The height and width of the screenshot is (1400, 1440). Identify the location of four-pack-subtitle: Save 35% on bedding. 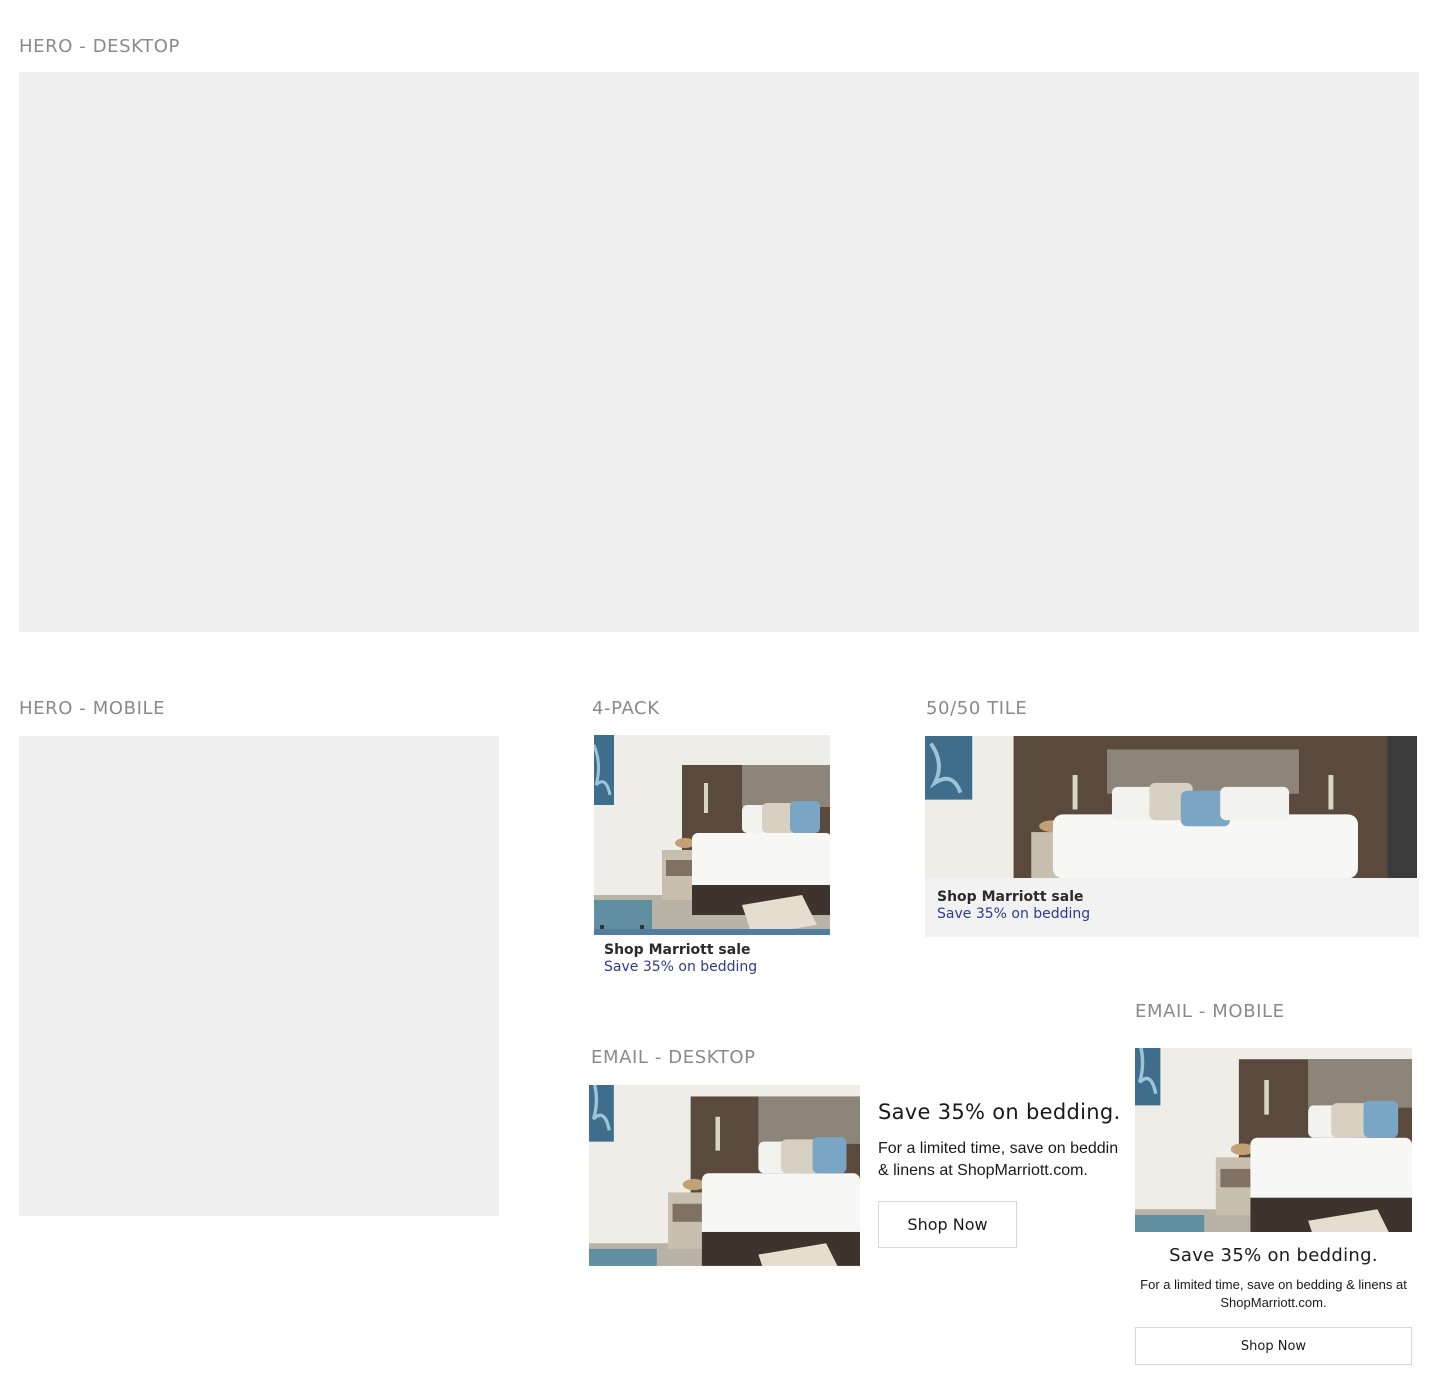
(680, 967).